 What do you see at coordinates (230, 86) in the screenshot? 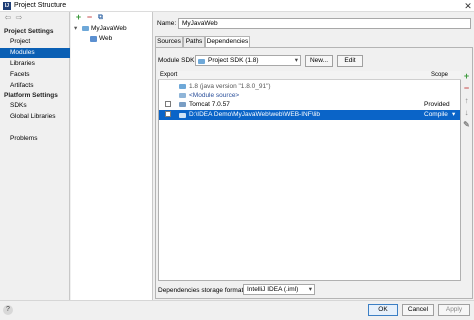
I see `dependency-name: 1.8 (java version "1.8.0_91")` at bounding box center [230, 86].